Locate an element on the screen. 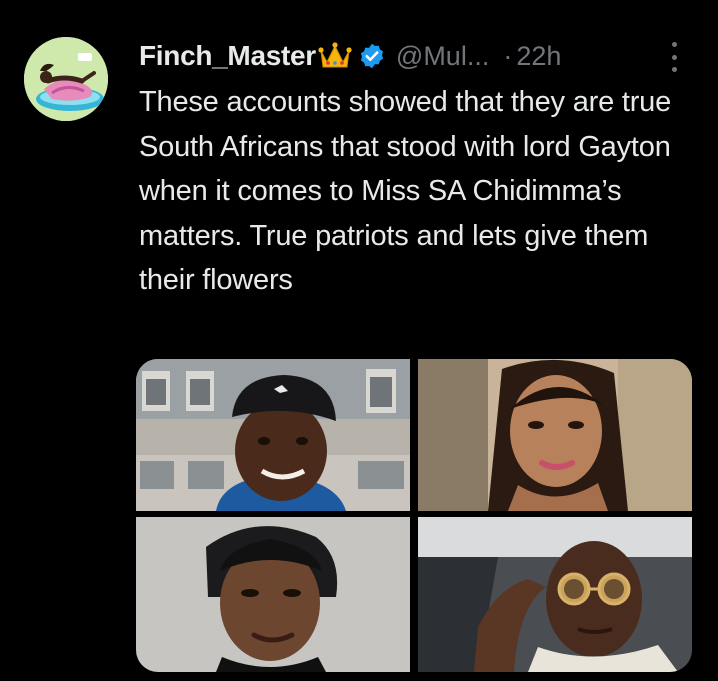 The height and width of the screenshot is (681, 718). avatar is located at coordinates (66, 79).